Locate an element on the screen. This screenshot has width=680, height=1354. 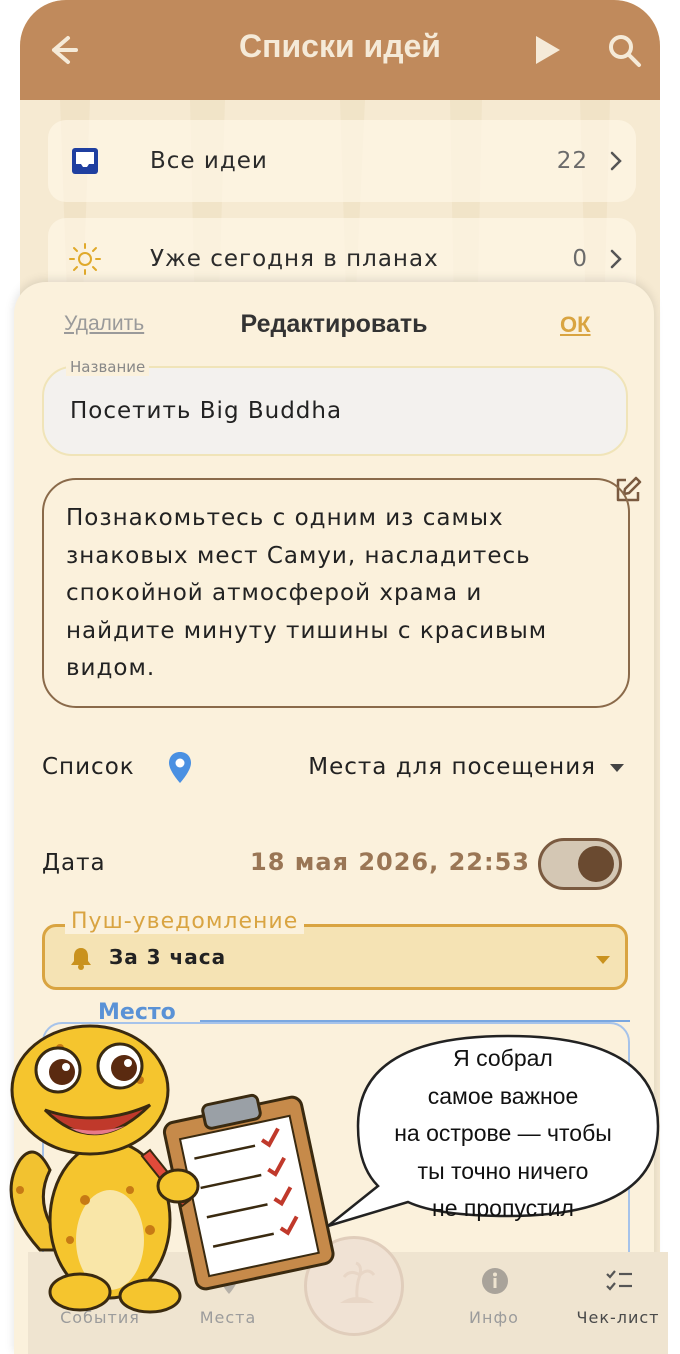
description-line: видом. is located at coordinates (111, 668).